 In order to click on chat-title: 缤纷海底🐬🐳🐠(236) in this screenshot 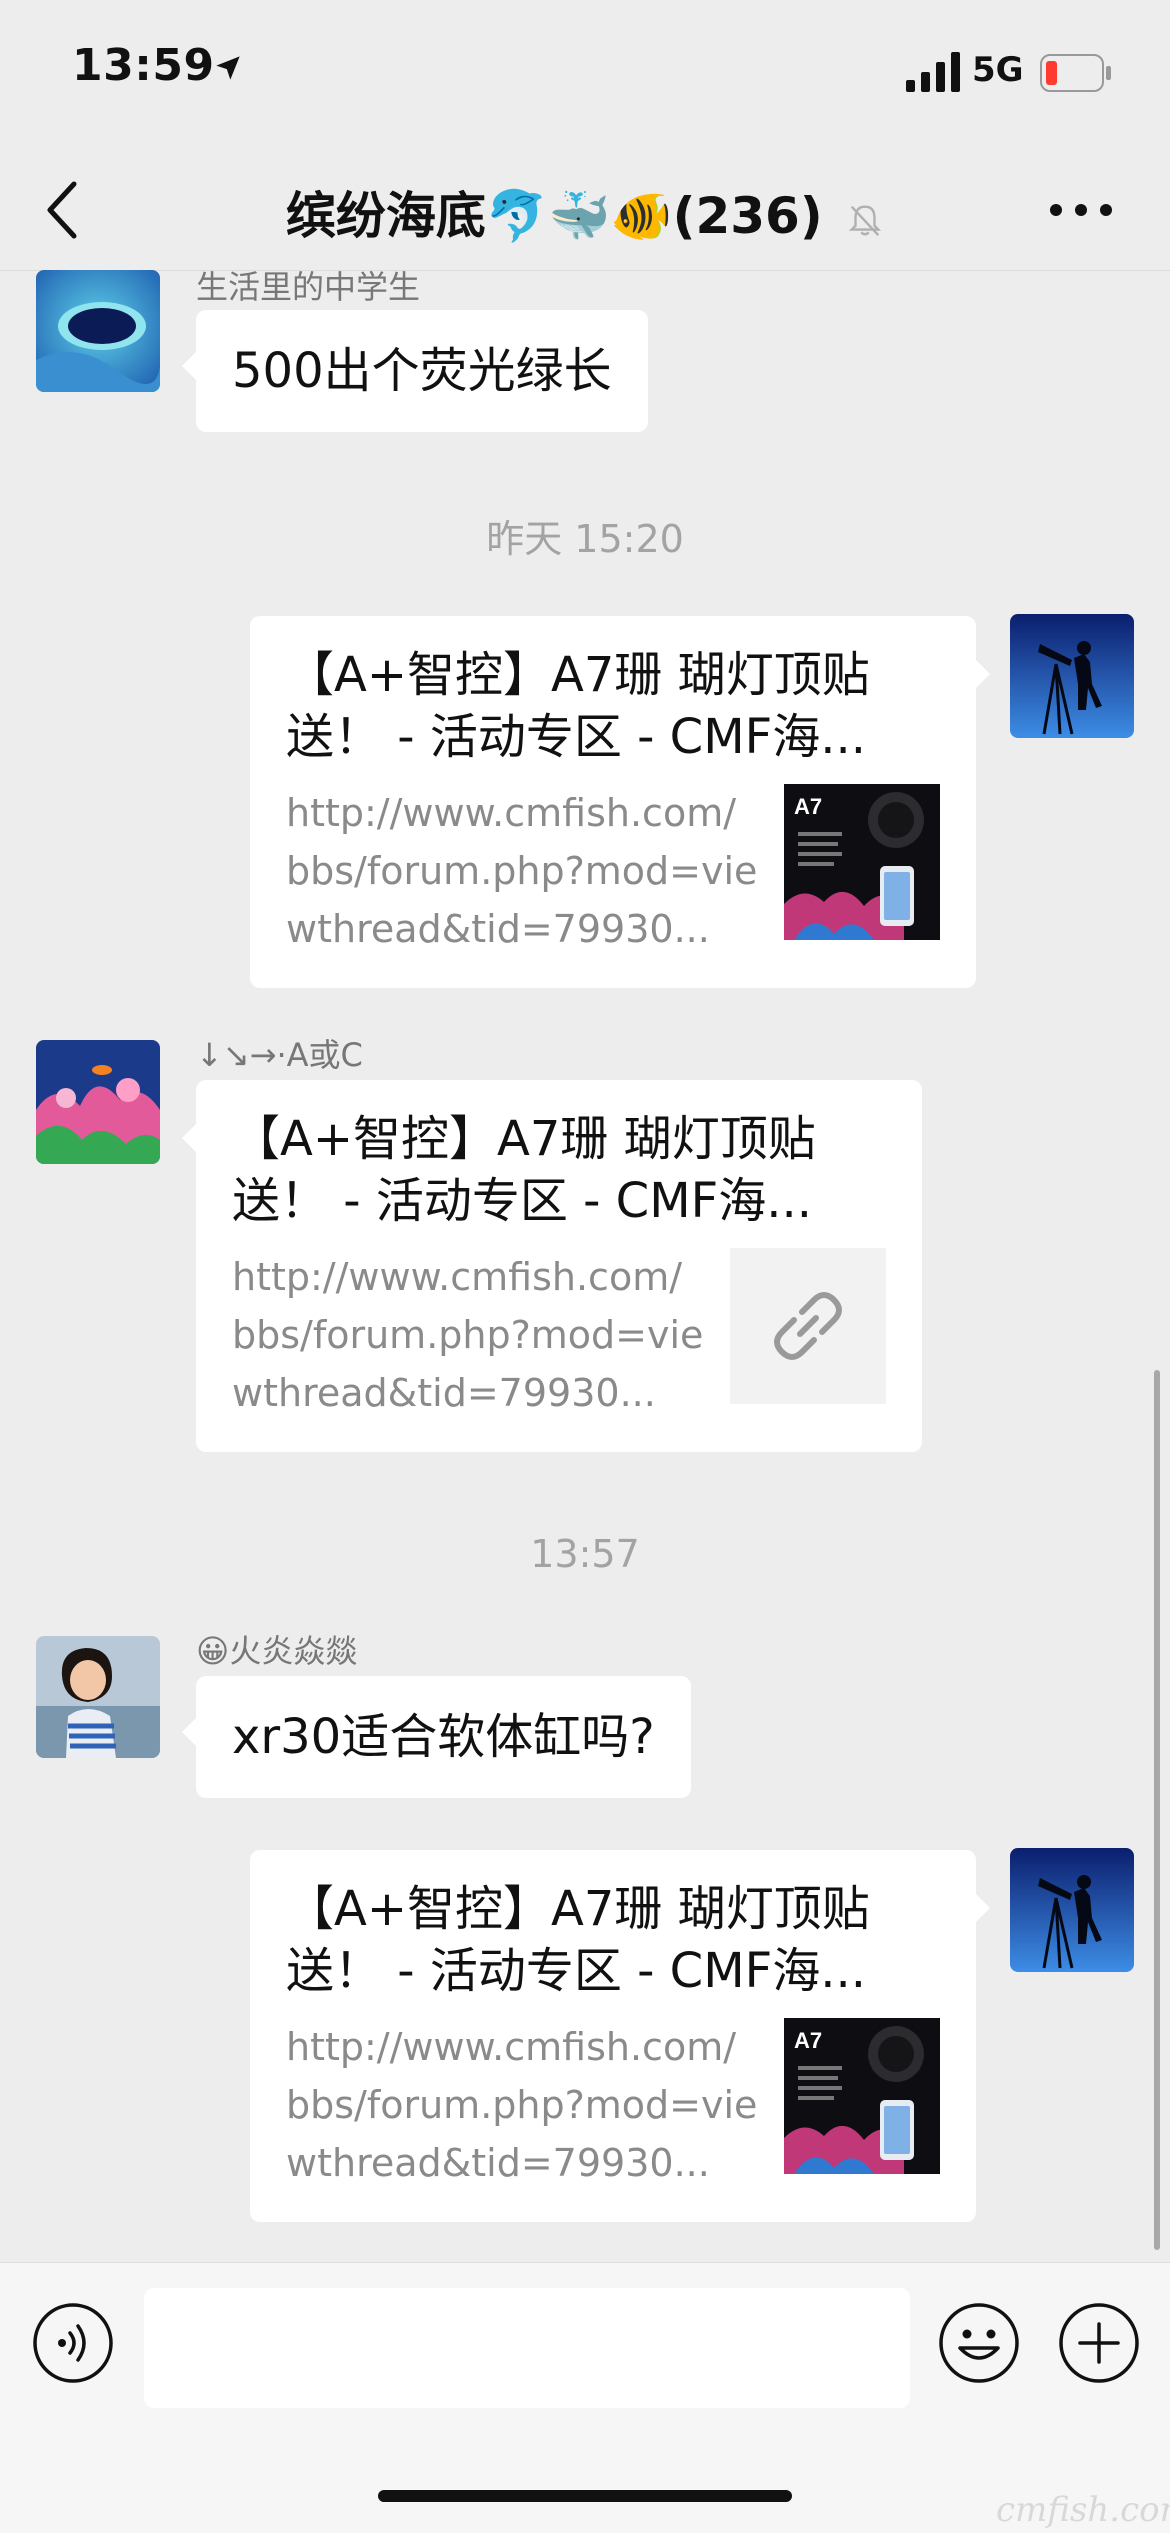, I will do `click(585, 212)`.